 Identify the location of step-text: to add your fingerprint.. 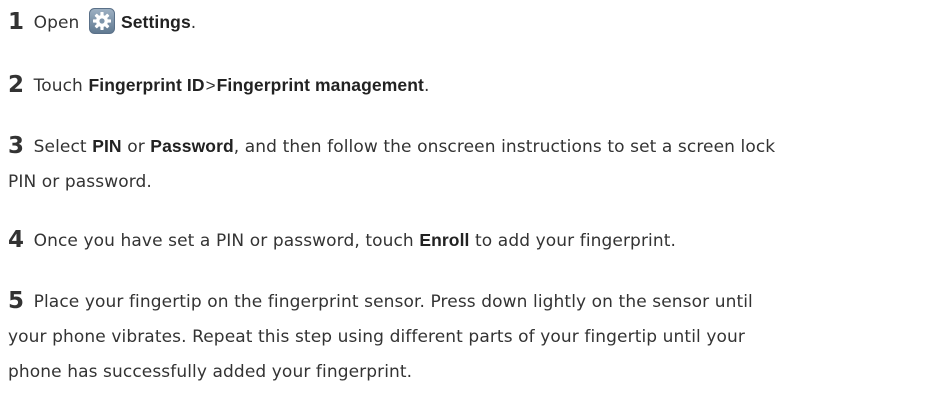
(576, 241).